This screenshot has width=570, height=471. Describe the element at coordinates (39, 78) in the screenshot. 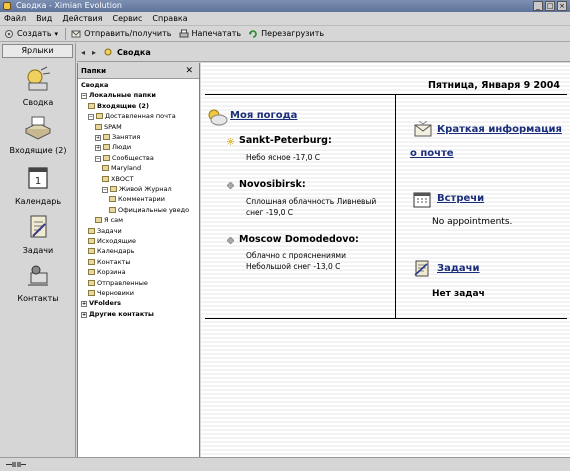

I see `summary-icon` at that location.